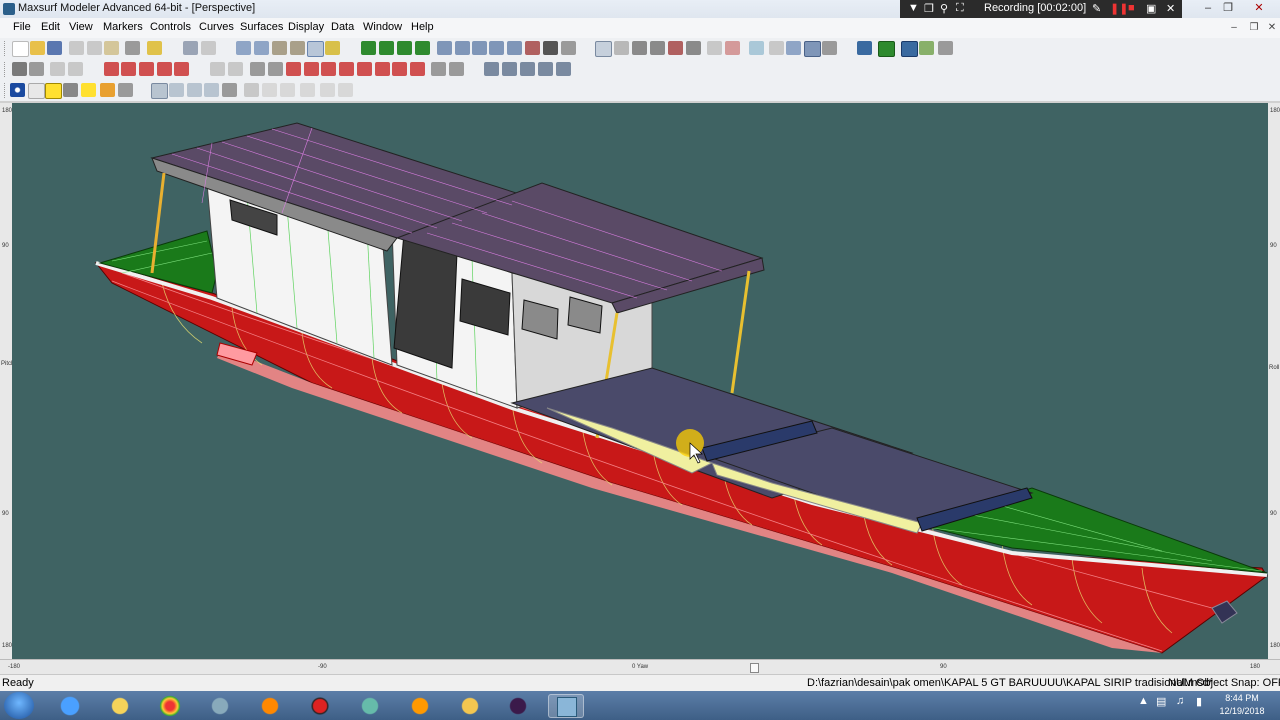  I want to click on pan-icon, so click(279, 48).